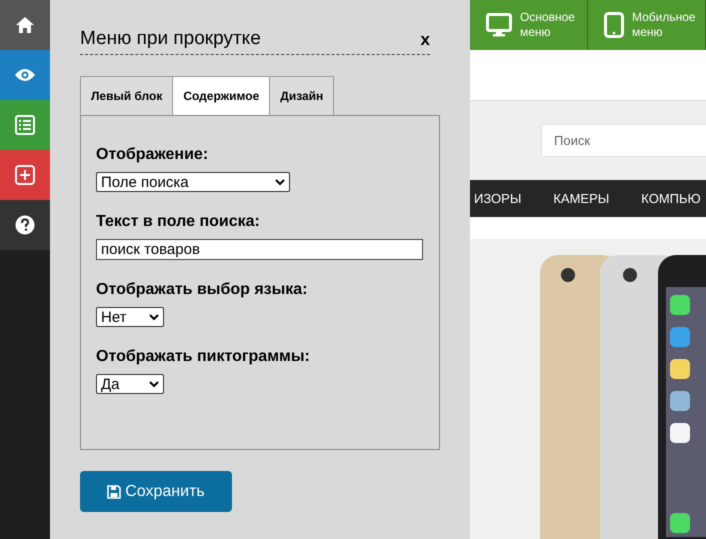  I want to click on close-button: x, so click(425, 40).